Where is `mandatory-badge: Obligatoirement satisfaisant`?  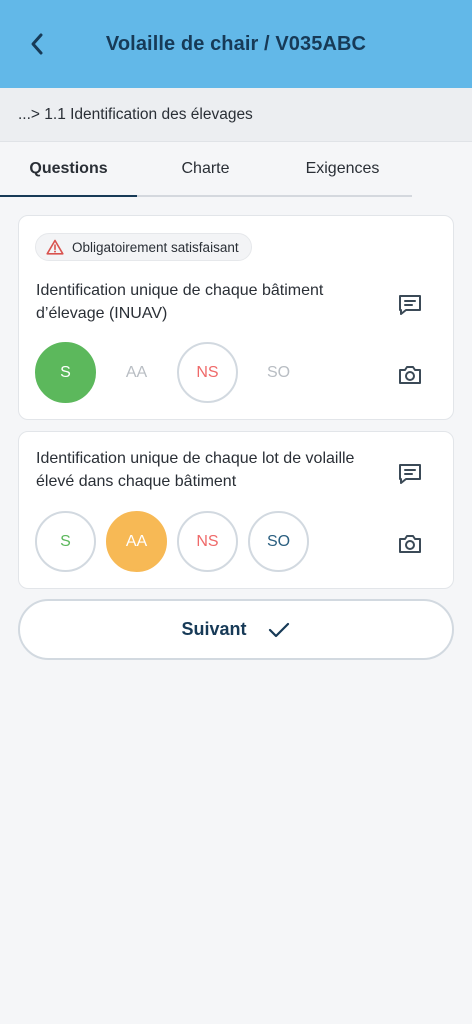 mandatory-badge: Obligatoirement satisfaisant is located at coordinates (143, 247).